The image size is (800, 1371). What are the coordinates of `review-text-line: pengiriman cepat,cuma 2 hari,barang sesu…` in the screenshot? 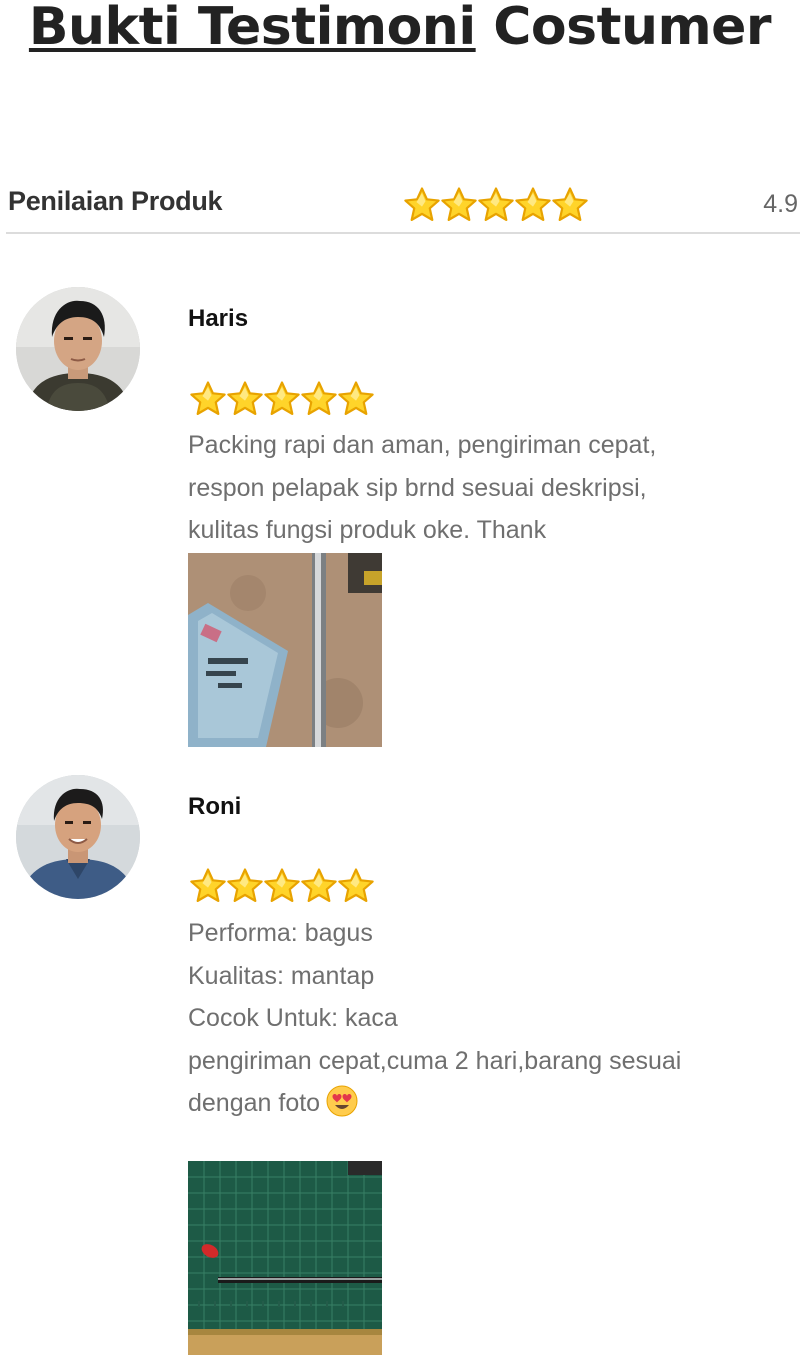 It's located at (435, 1060).